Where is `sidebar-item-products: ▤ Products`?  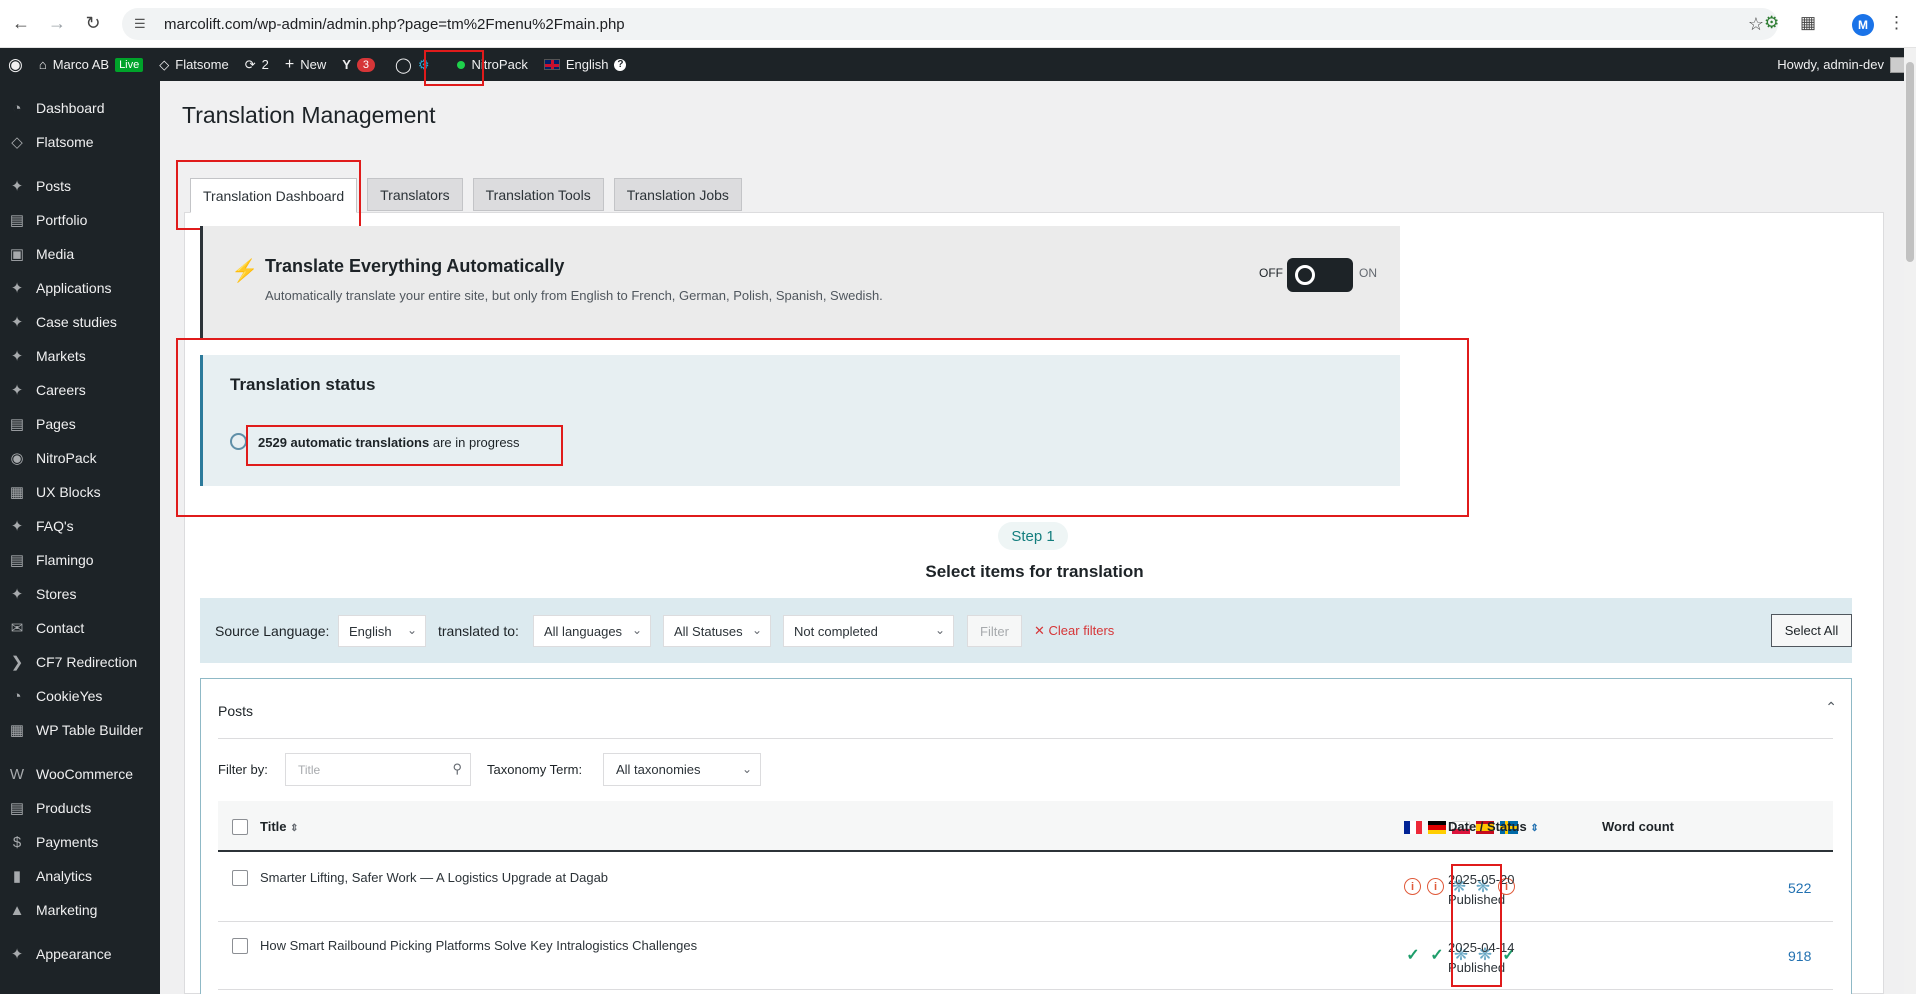
sidebar-item-products: ▤ Products is located at coordinates (80, 808).